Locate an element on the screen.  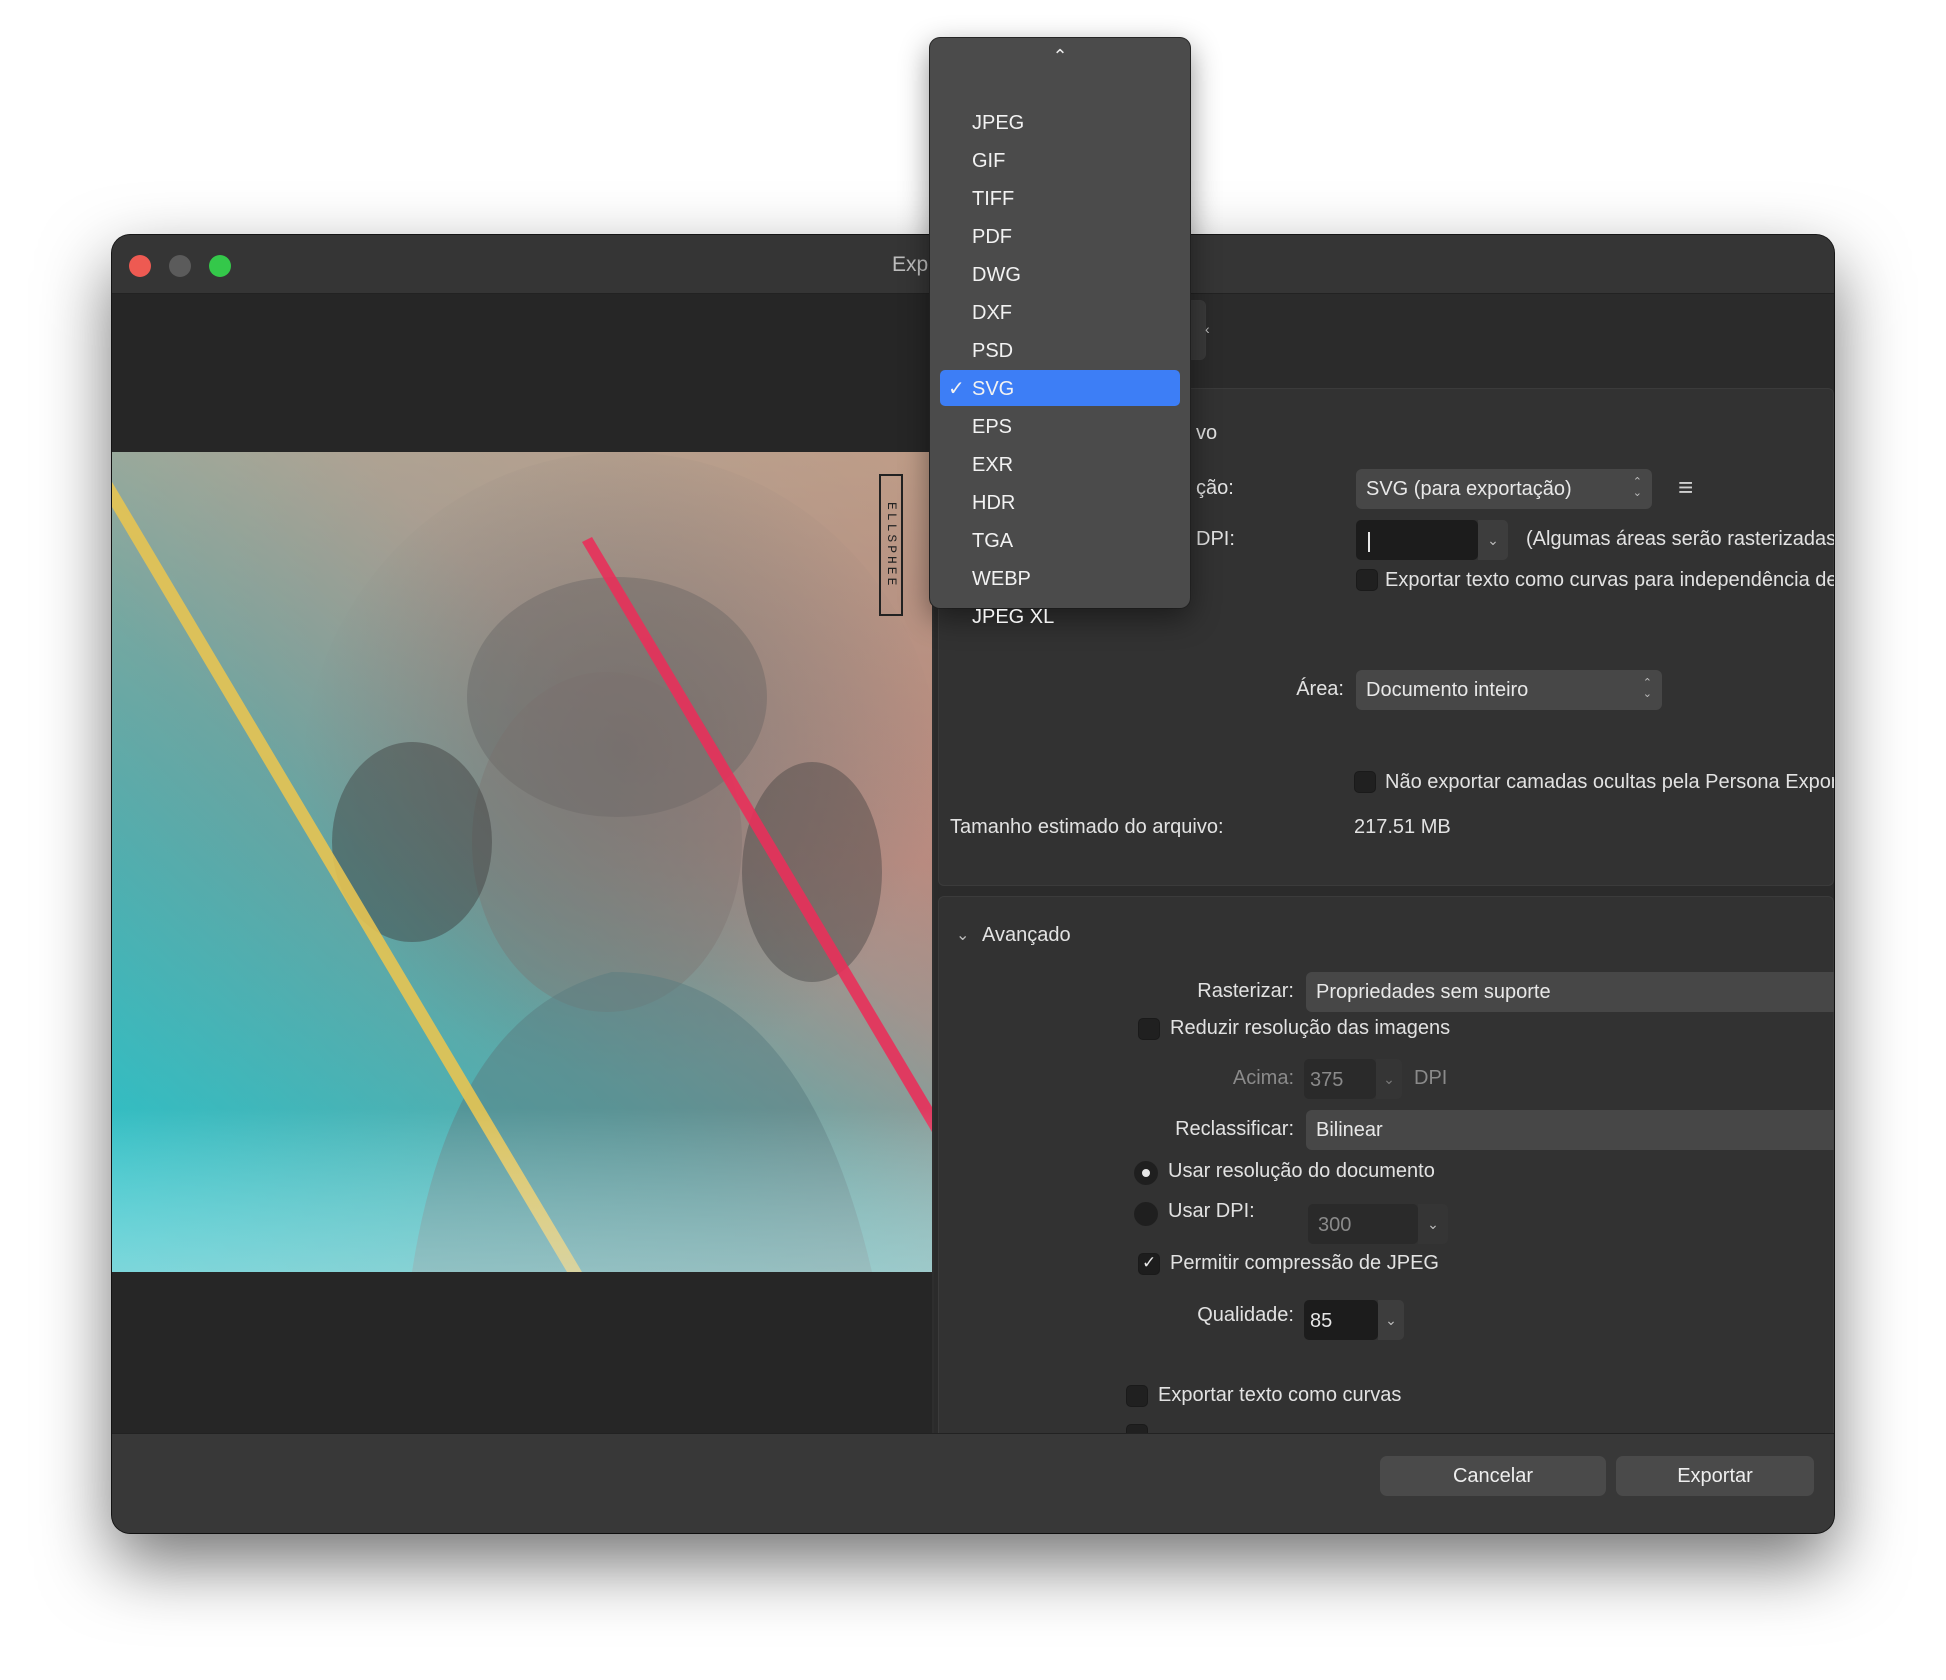
rasterize-label: Rasterizar: is located at coordinates (1245, 991).